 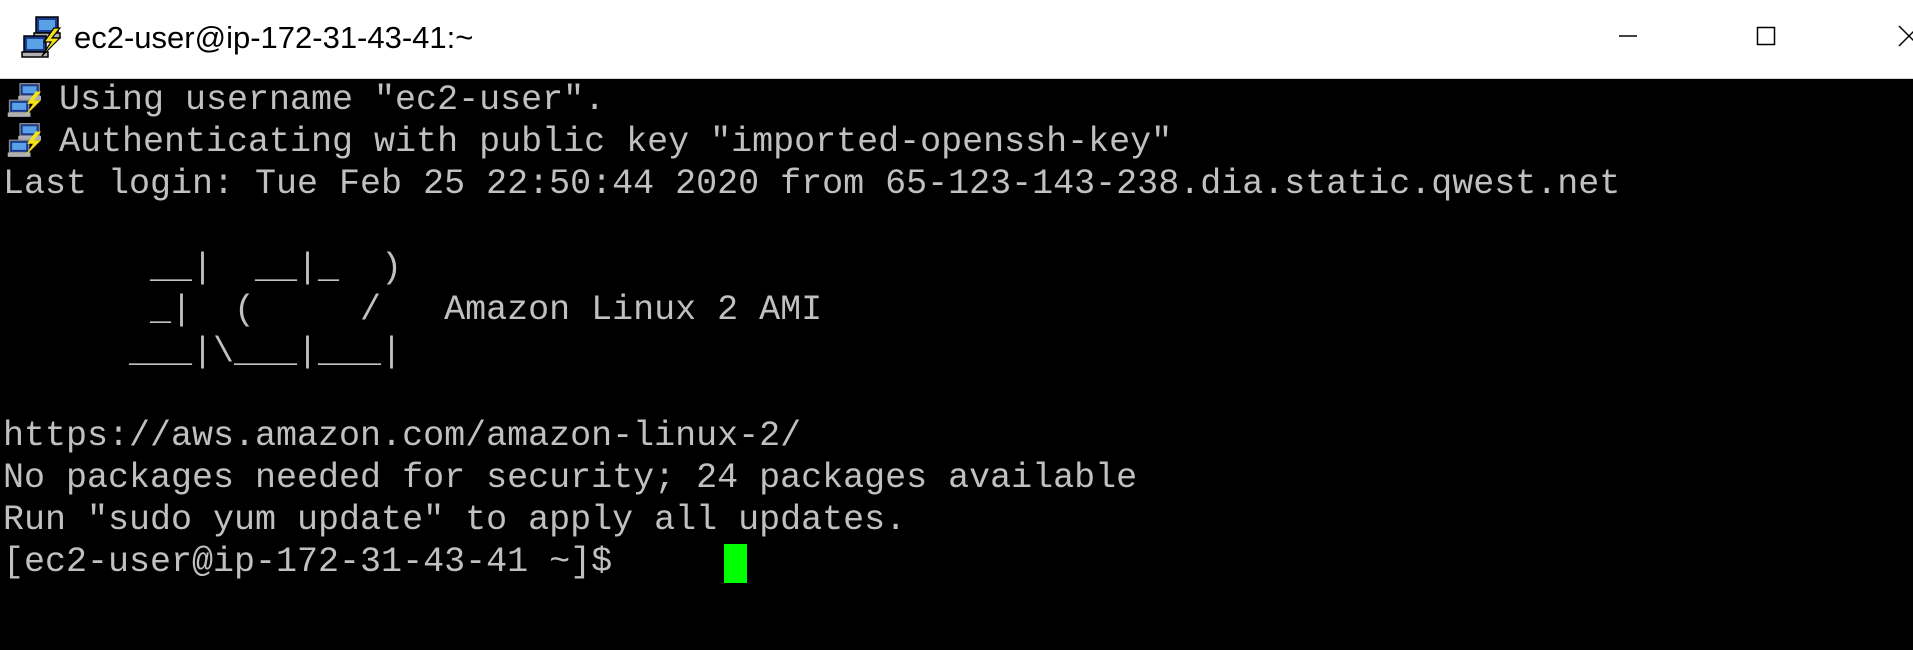 What do you see at coordinates (1905, 36) in the screenshot?
I see `close-icon` at bounding box center [1905, 36].